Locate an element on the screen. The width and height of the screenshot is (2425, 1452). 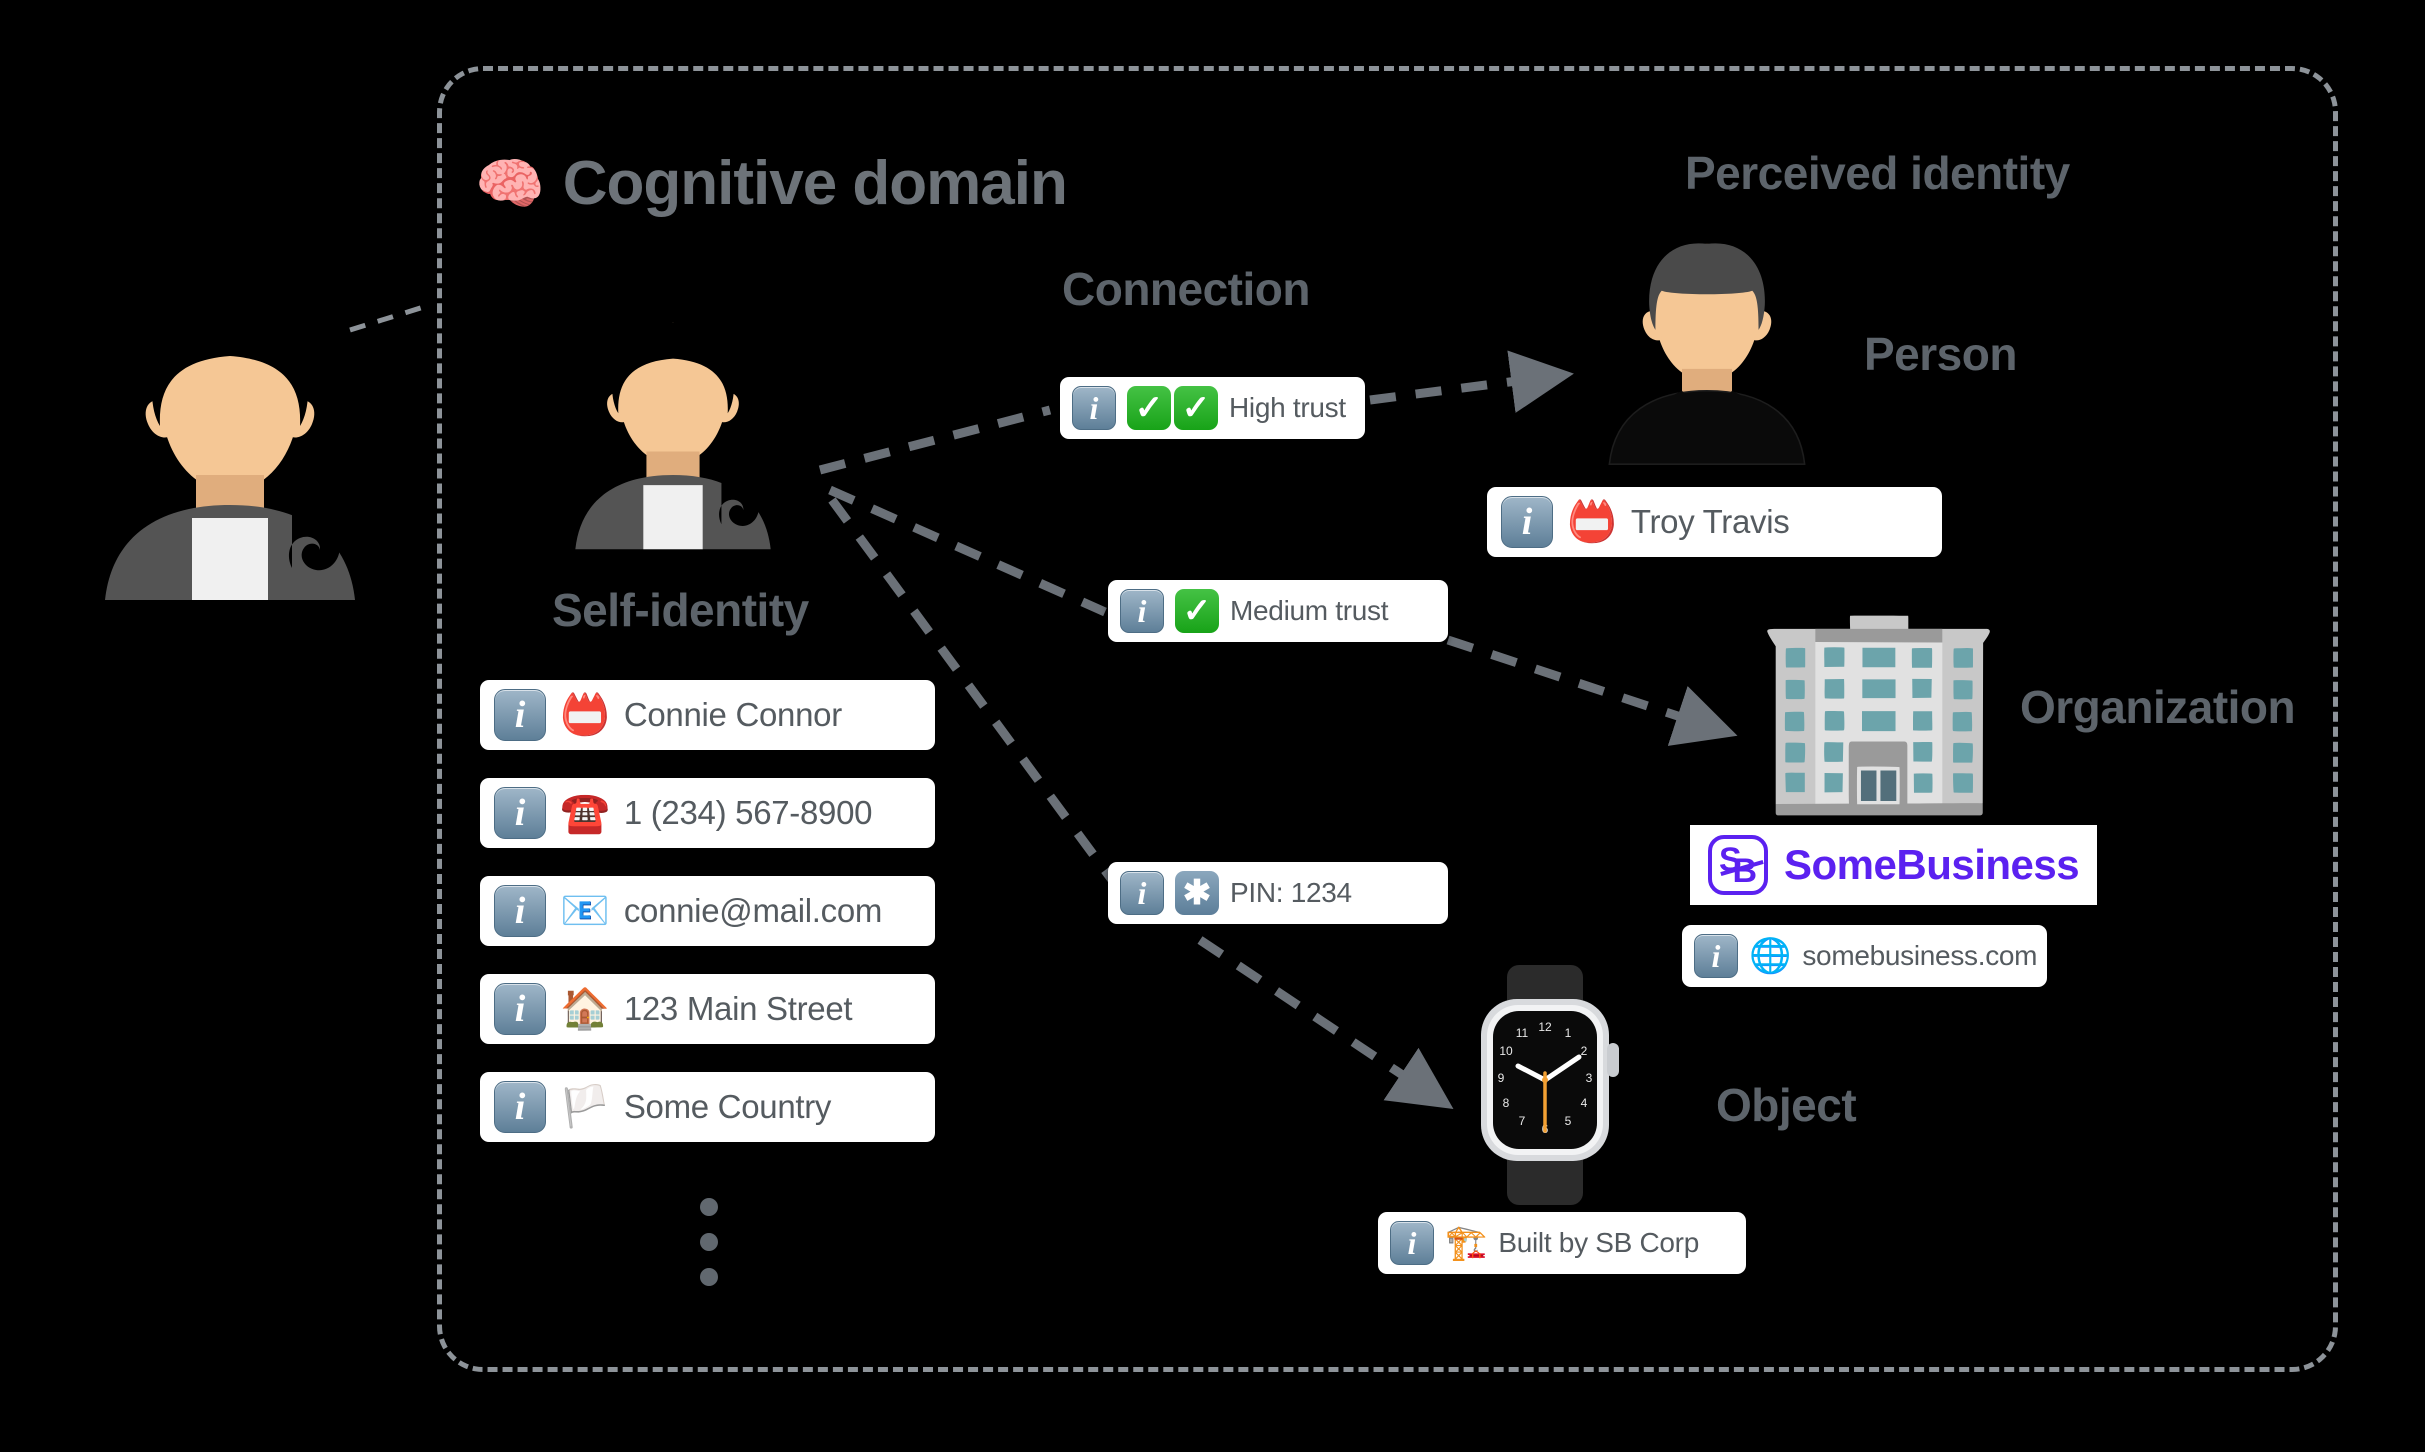
svg-text: 11 is located at coordinates (1522, 1033).